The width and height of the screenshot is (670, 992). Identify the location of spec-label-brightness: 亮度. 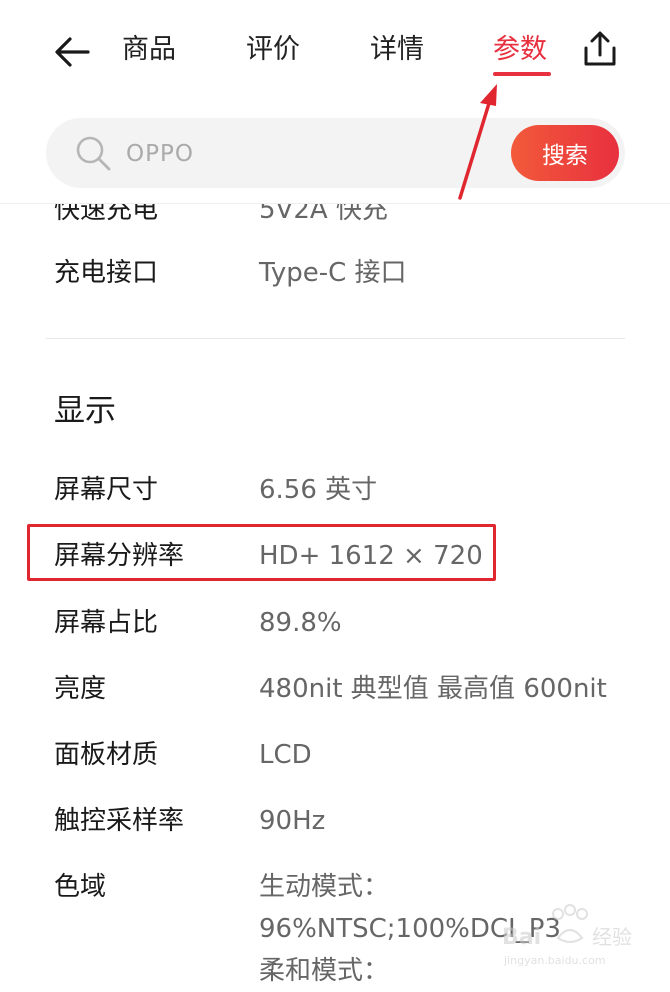
(80, 689).